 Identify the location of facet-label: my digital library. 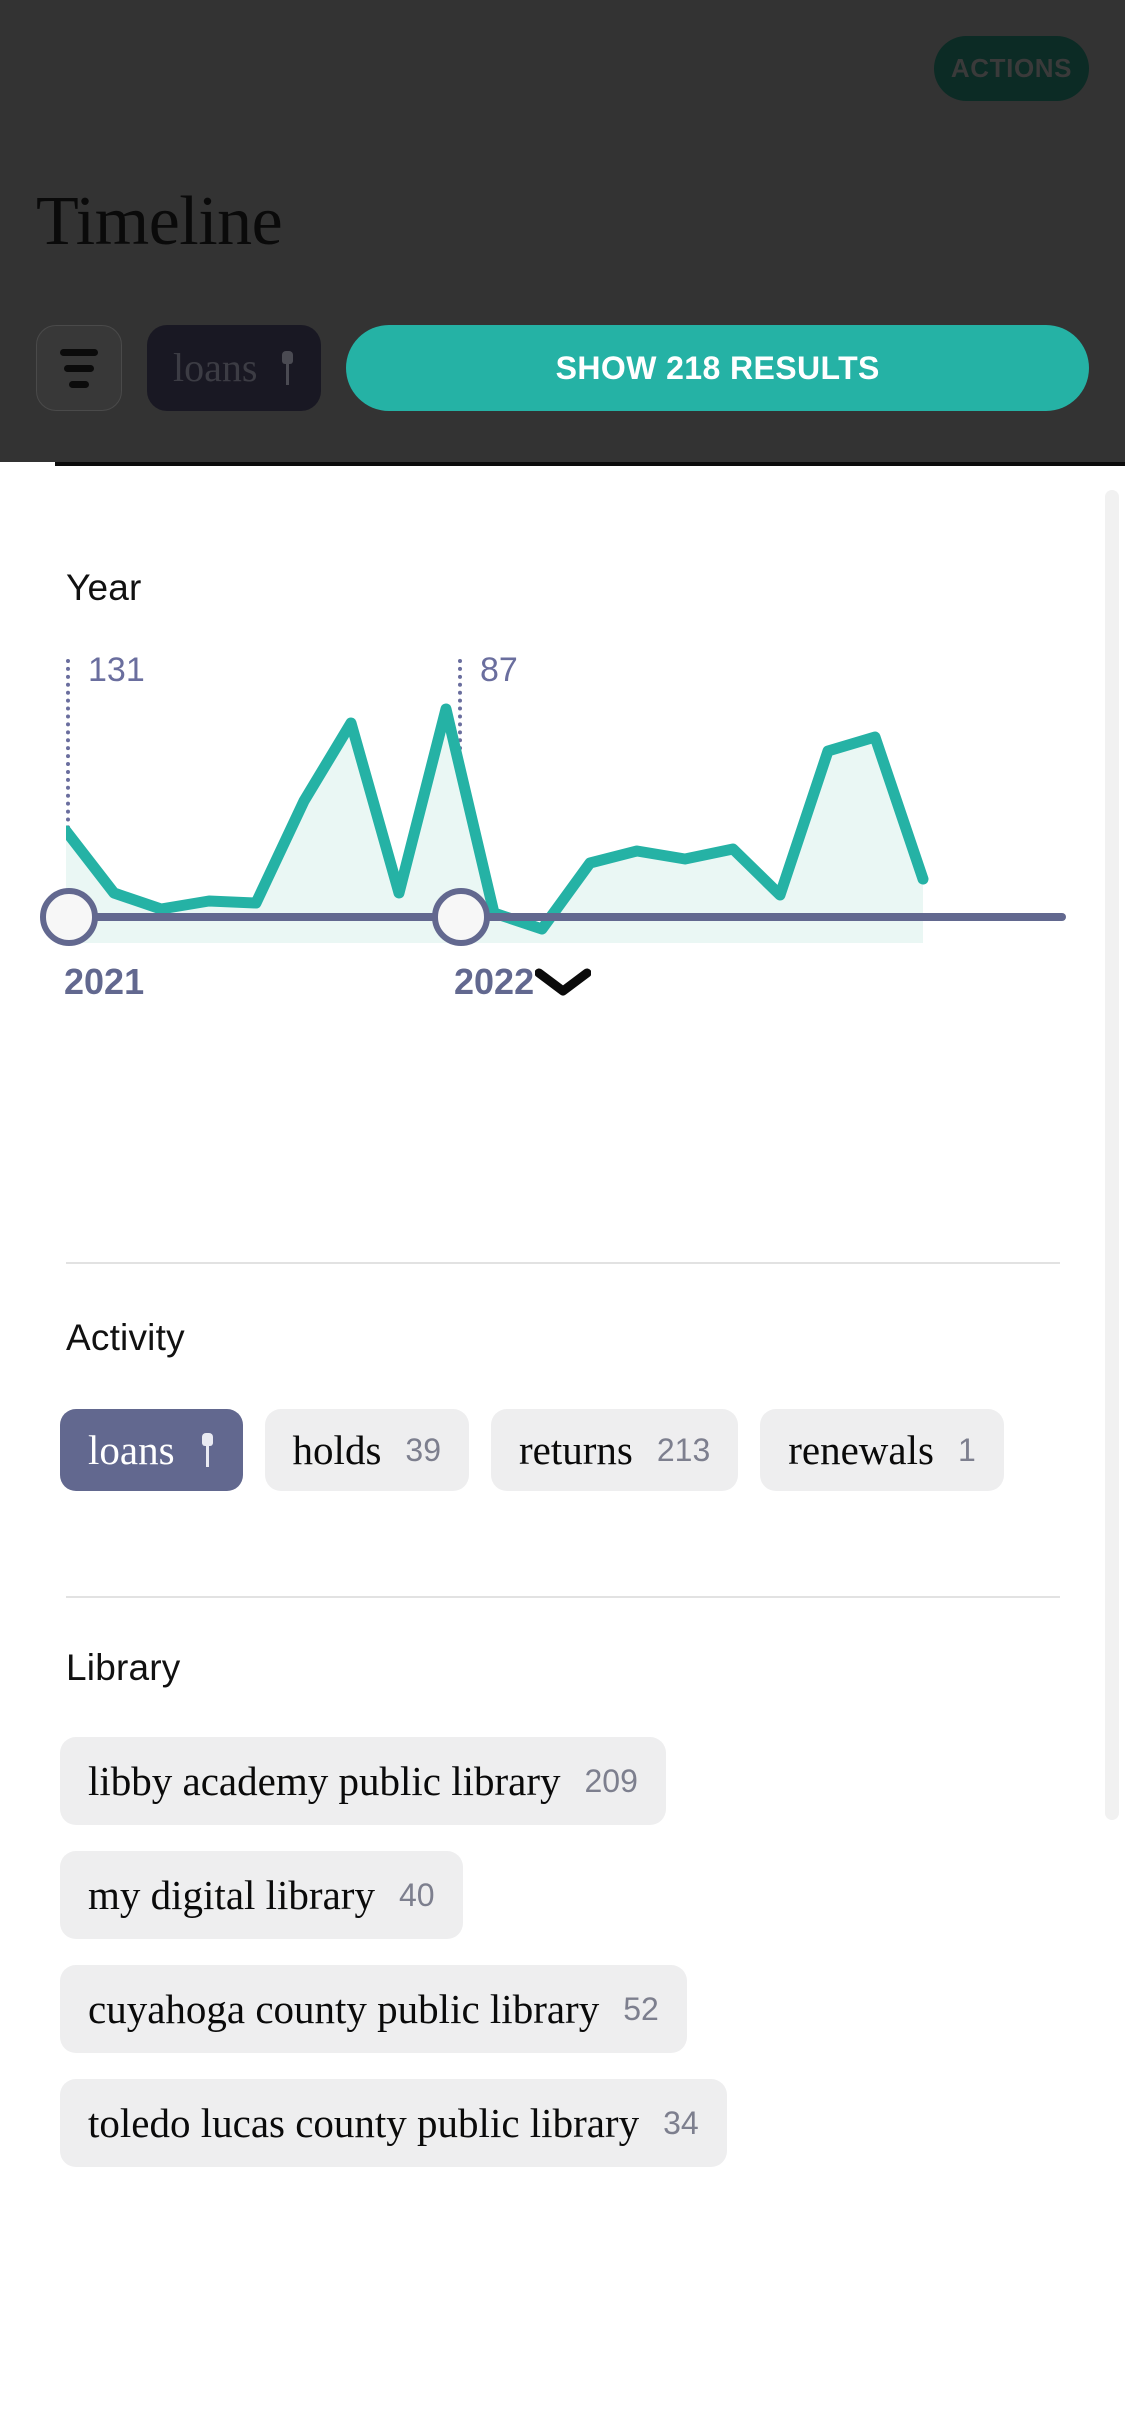
(231, 1894).